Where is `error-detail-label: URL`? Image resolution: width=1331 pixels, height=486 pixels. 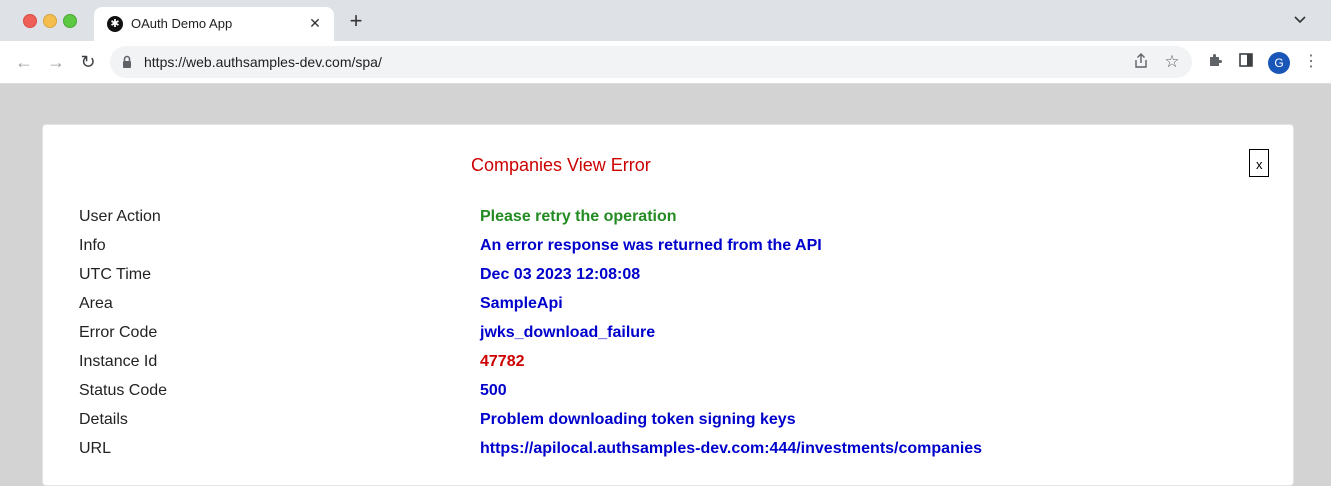 error-detail-label: URL is located at coordinates (95, 448).